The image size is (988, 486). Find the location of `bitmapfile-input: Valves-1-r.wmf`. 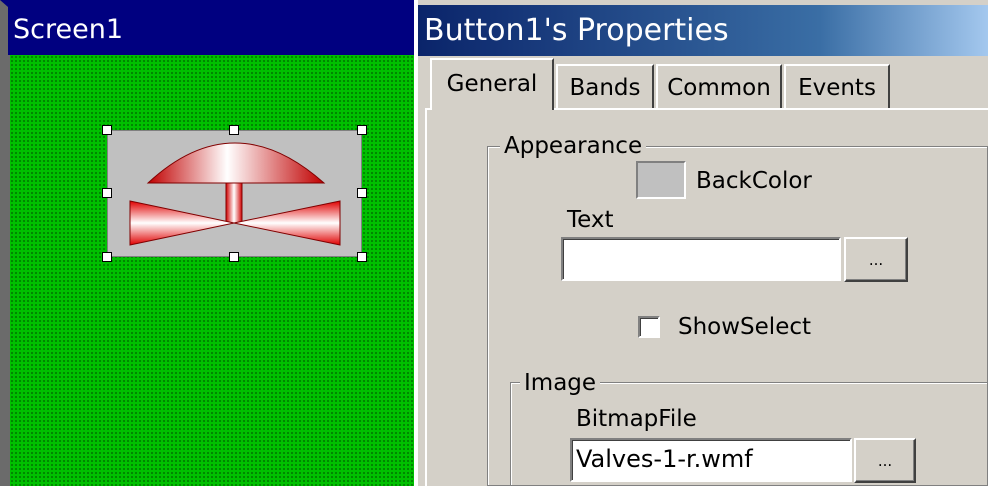

bitmapfile-input: Valves-1-r.wmf is located at coordinates (711, 460).